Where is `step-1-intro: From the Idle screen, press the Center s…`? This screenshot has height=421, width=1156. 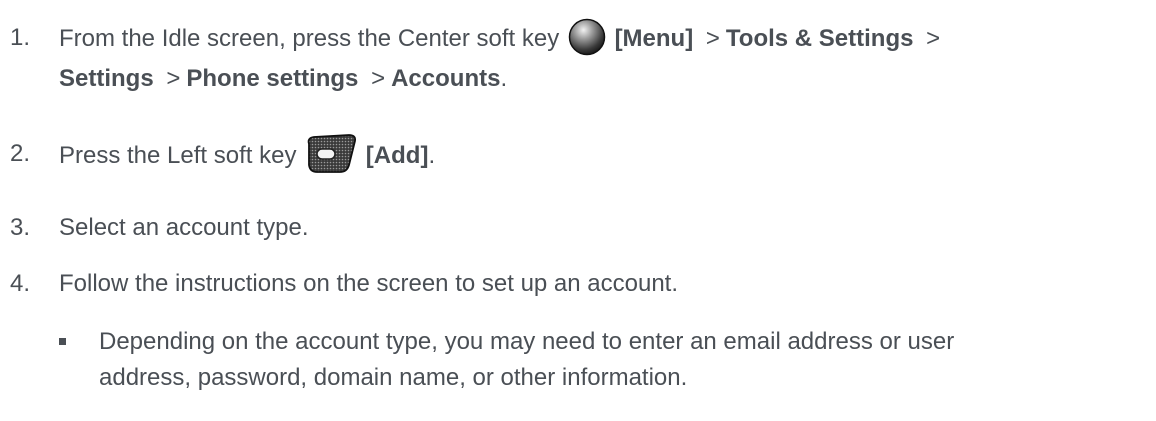
step-1-intro: From the Idle screen, press the Center s… is located at coordinates (309, 38).